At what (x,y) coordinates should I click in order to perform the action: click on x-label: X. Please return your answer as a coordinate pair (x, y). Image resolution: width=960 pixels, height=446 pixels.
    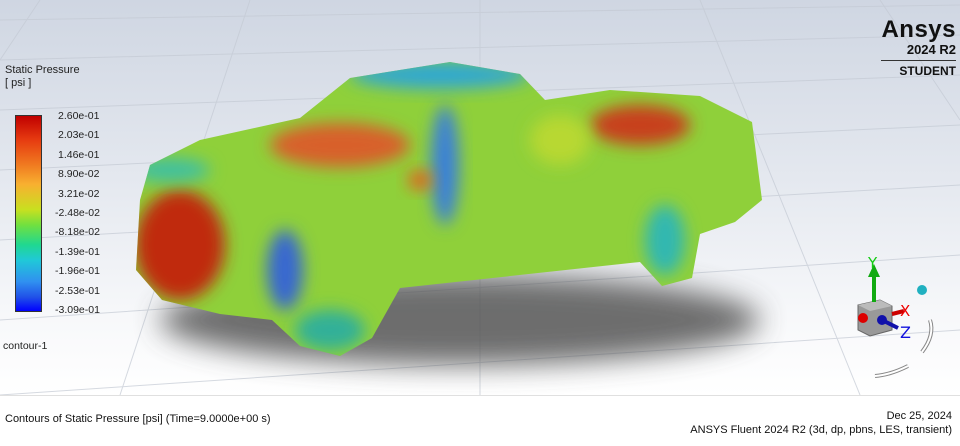
    Looking at the image, I should click on (905, 311).